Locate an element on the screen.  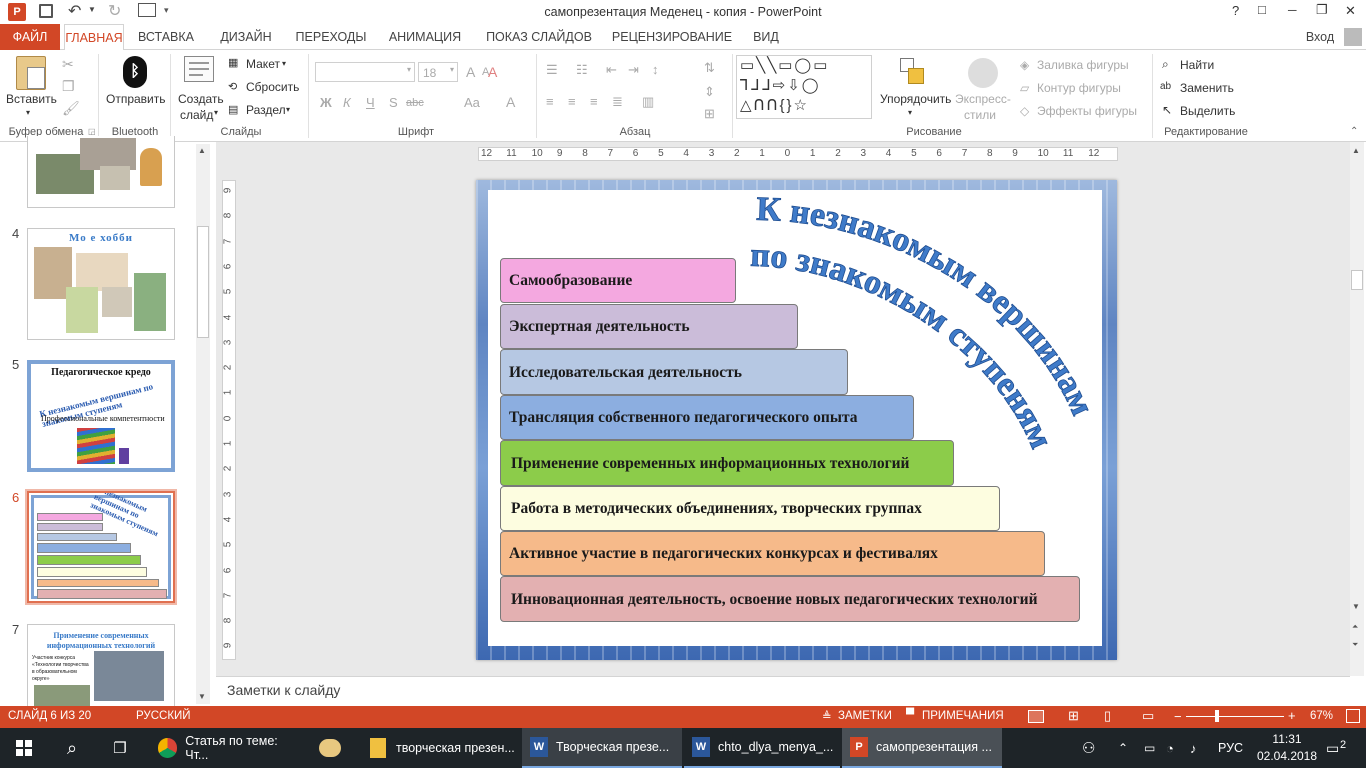
volume-icon: ♪ is located at coordinates (1198, 748).